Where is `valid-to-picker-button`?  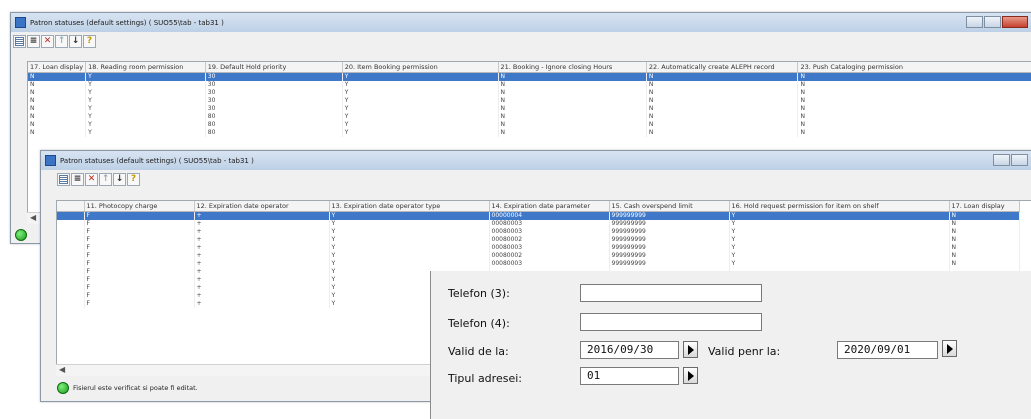
valid-to-picker-button is located at coordinates (949, 348).